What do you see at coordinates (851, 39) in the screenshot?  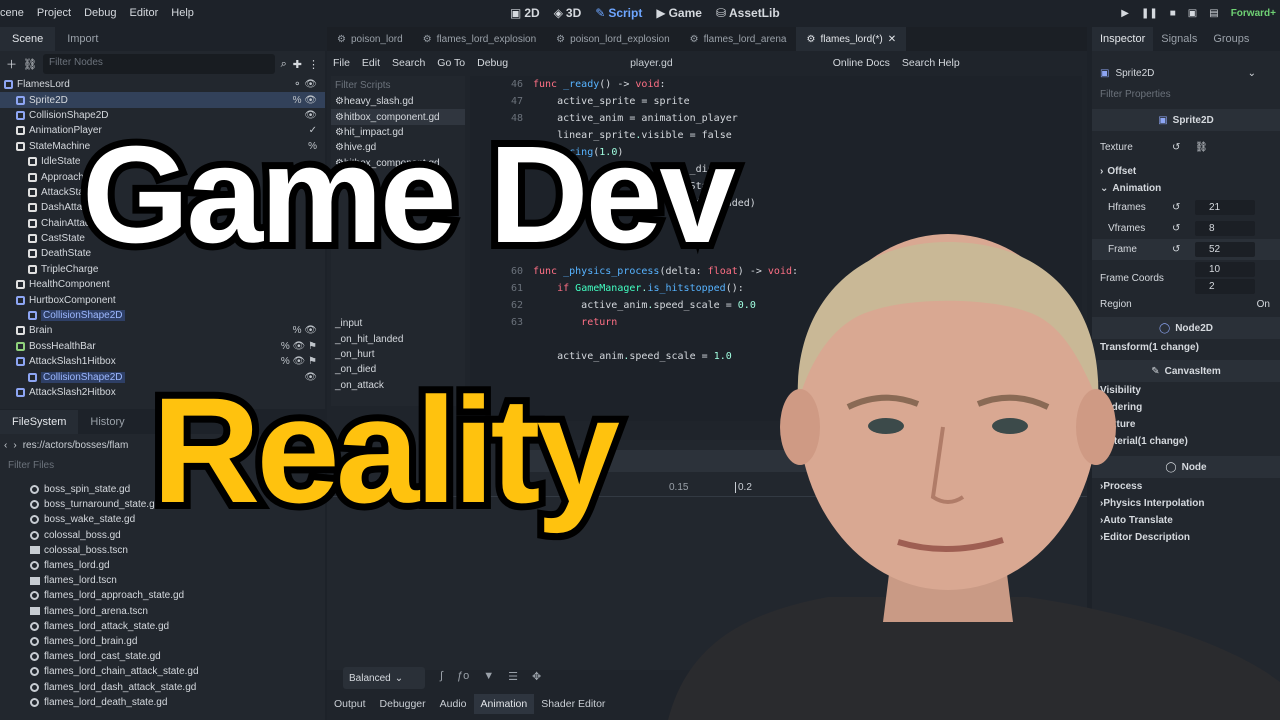 I see `script-tab: ⚙ flames_lord(*) ✕` at bounding box center [851, 39].